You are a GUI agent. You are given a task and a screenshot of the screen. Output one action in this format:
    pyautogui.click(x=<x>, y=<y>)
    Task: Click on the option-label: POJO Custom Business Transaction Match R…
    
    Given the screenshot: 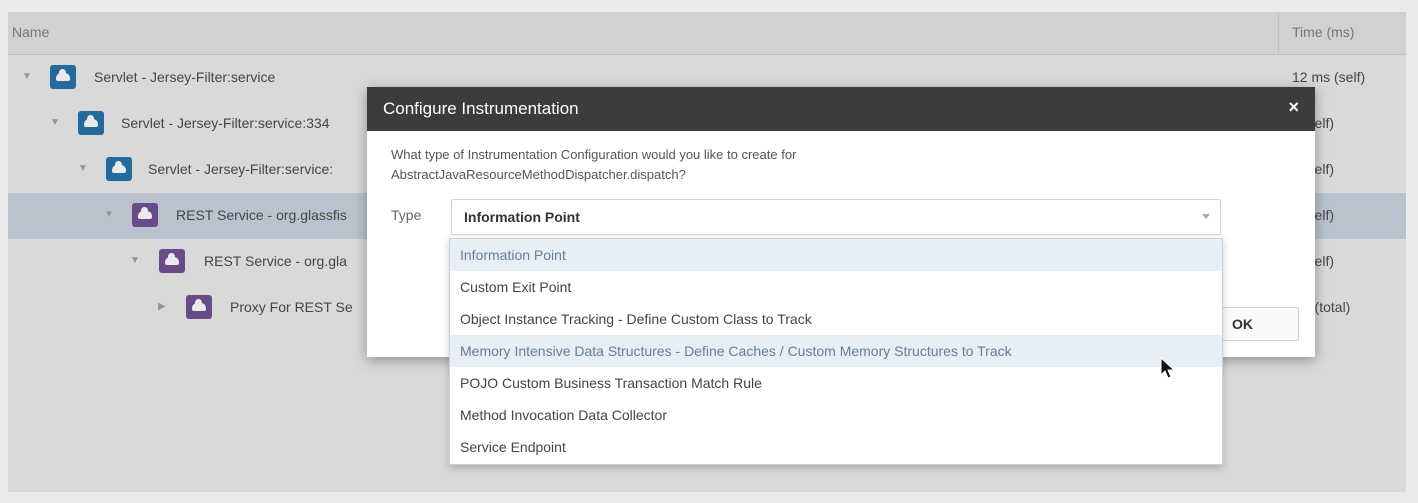 What is the action you would take?
    pyautogui.click(x=611, y=383)
    